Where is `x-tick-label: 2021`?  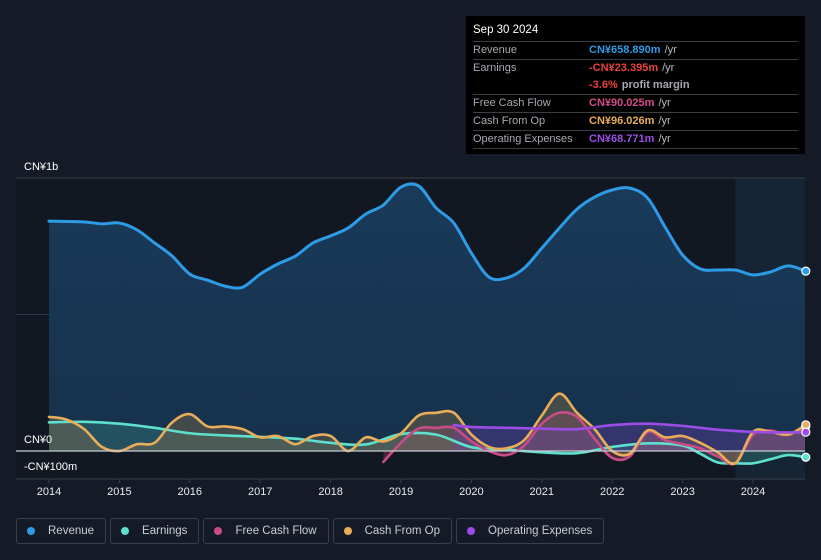 x-tick-label: 2021 is located at coordinates (542, 492).